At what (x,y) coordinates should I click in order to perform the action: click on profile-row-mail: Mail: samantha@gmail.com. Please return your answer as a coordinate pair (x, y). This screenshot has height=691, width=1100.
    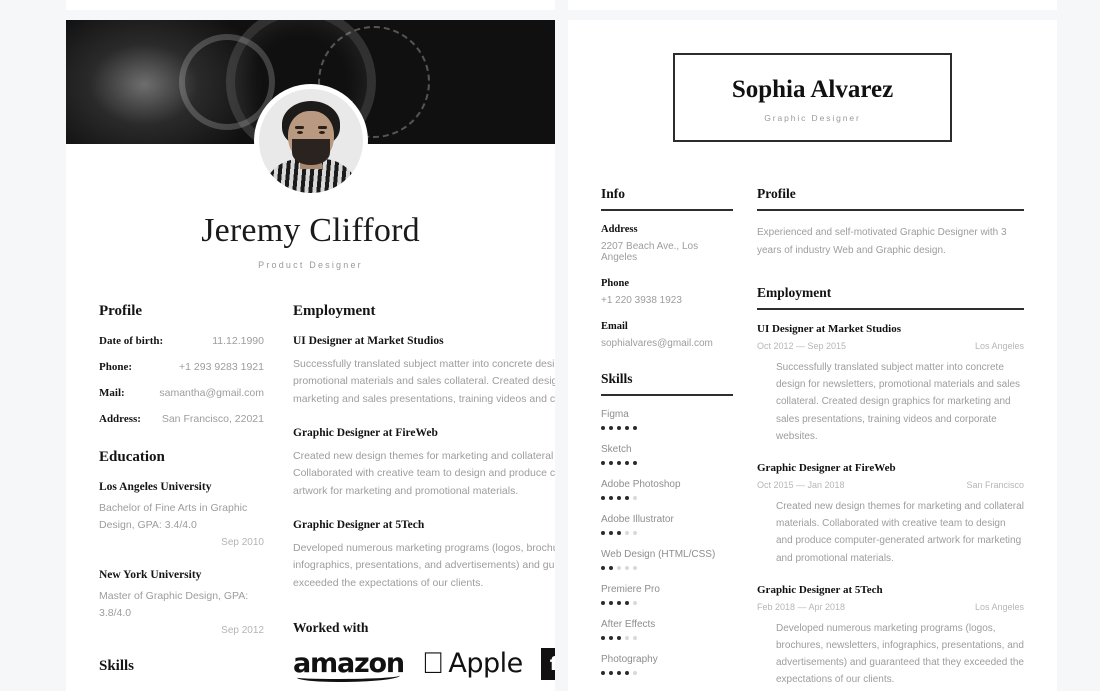
    Looking at the image, I should click on (181, 393).